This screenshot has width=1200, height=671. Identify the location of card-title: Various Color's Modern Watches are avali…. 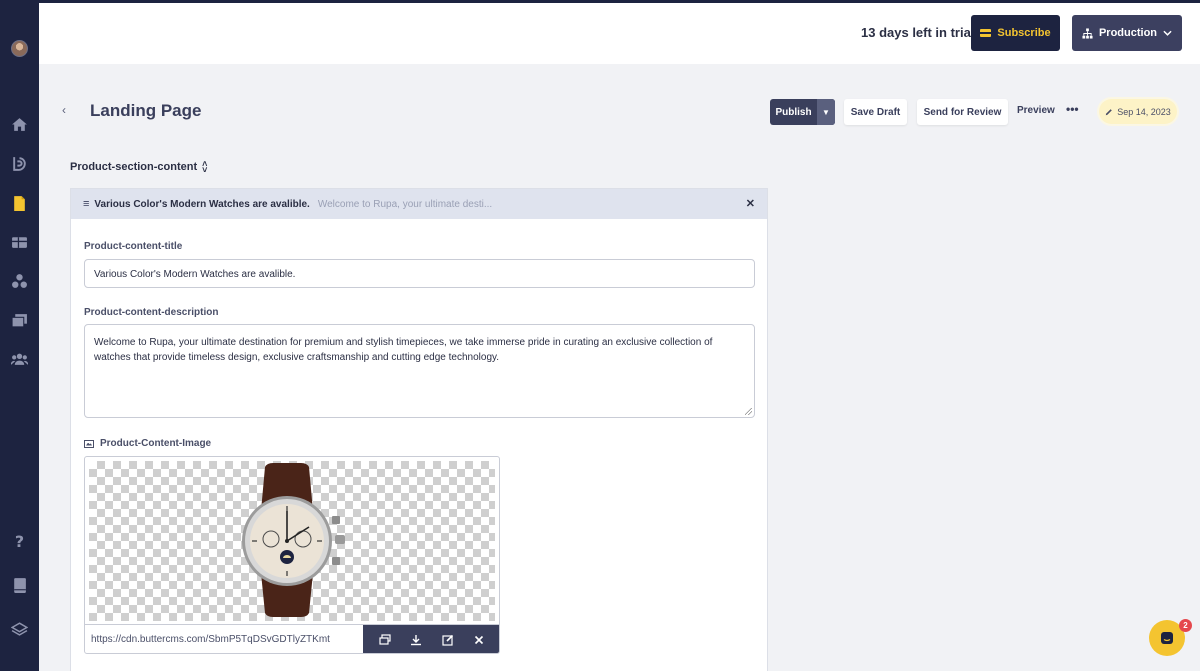
(202, 204).